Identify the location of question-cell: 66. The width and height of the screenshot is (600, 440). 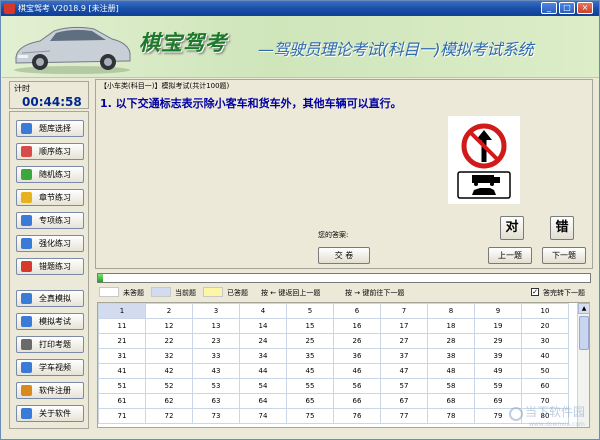
(357, 401).